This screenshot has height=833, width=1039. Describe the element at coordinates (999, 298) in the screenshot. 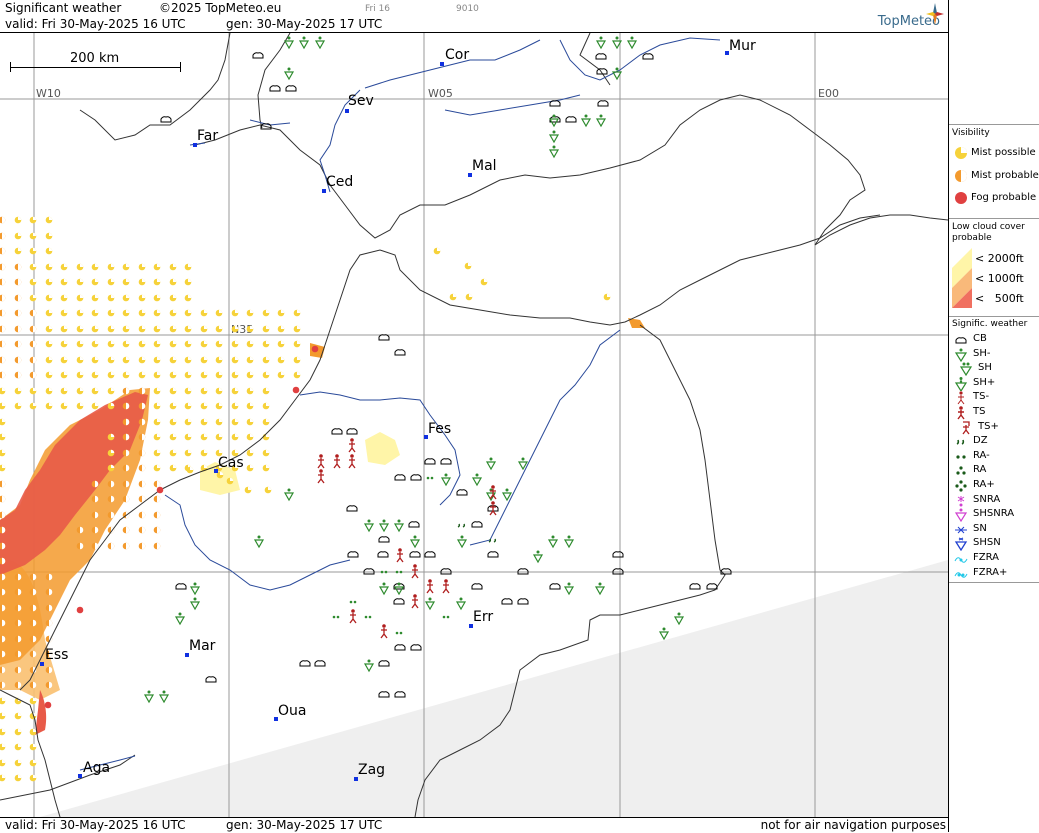

I see `low-cloud-500: < 500ft` at that location.